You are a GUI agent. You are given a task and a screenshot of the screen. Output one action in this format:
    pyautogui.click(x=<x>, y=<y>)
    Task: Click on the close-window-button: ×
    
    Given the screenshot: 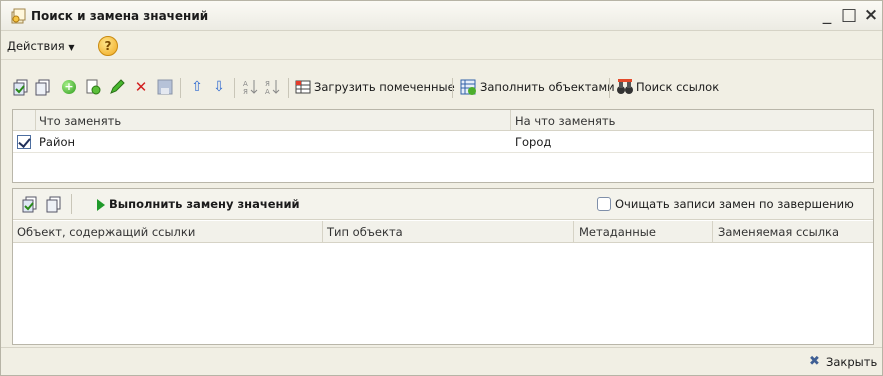 What is the action you would take?
    pyautogui.click(x=871, y=15)
    